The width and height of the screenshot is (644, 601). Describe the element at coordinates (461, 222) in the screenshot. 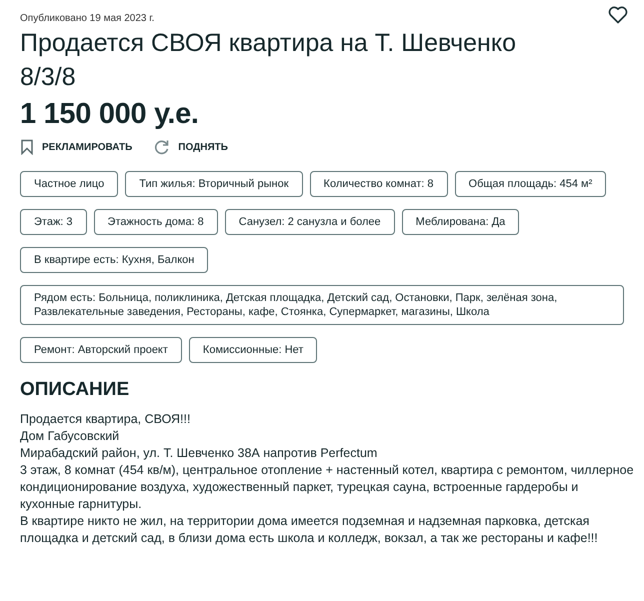

I see `feature-tag: Меблирована: Да` at that location.